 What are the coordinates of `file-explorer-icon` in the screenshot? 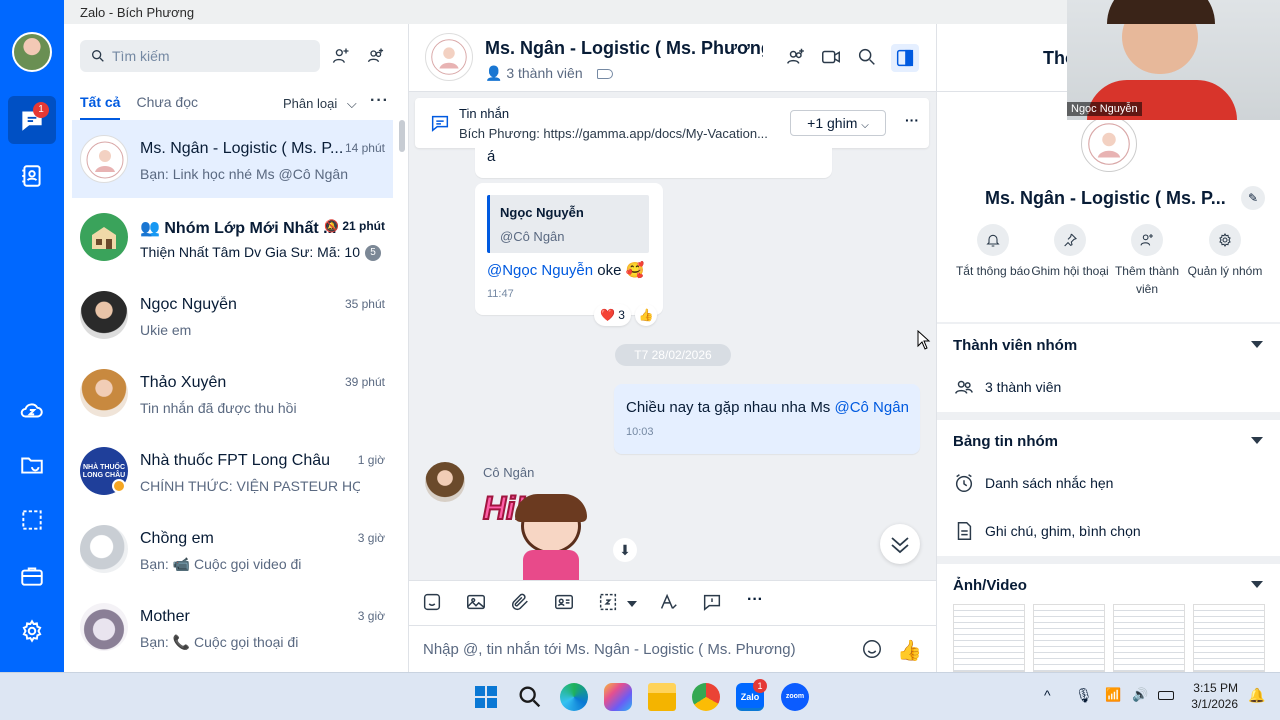 It's located at (662, 697).